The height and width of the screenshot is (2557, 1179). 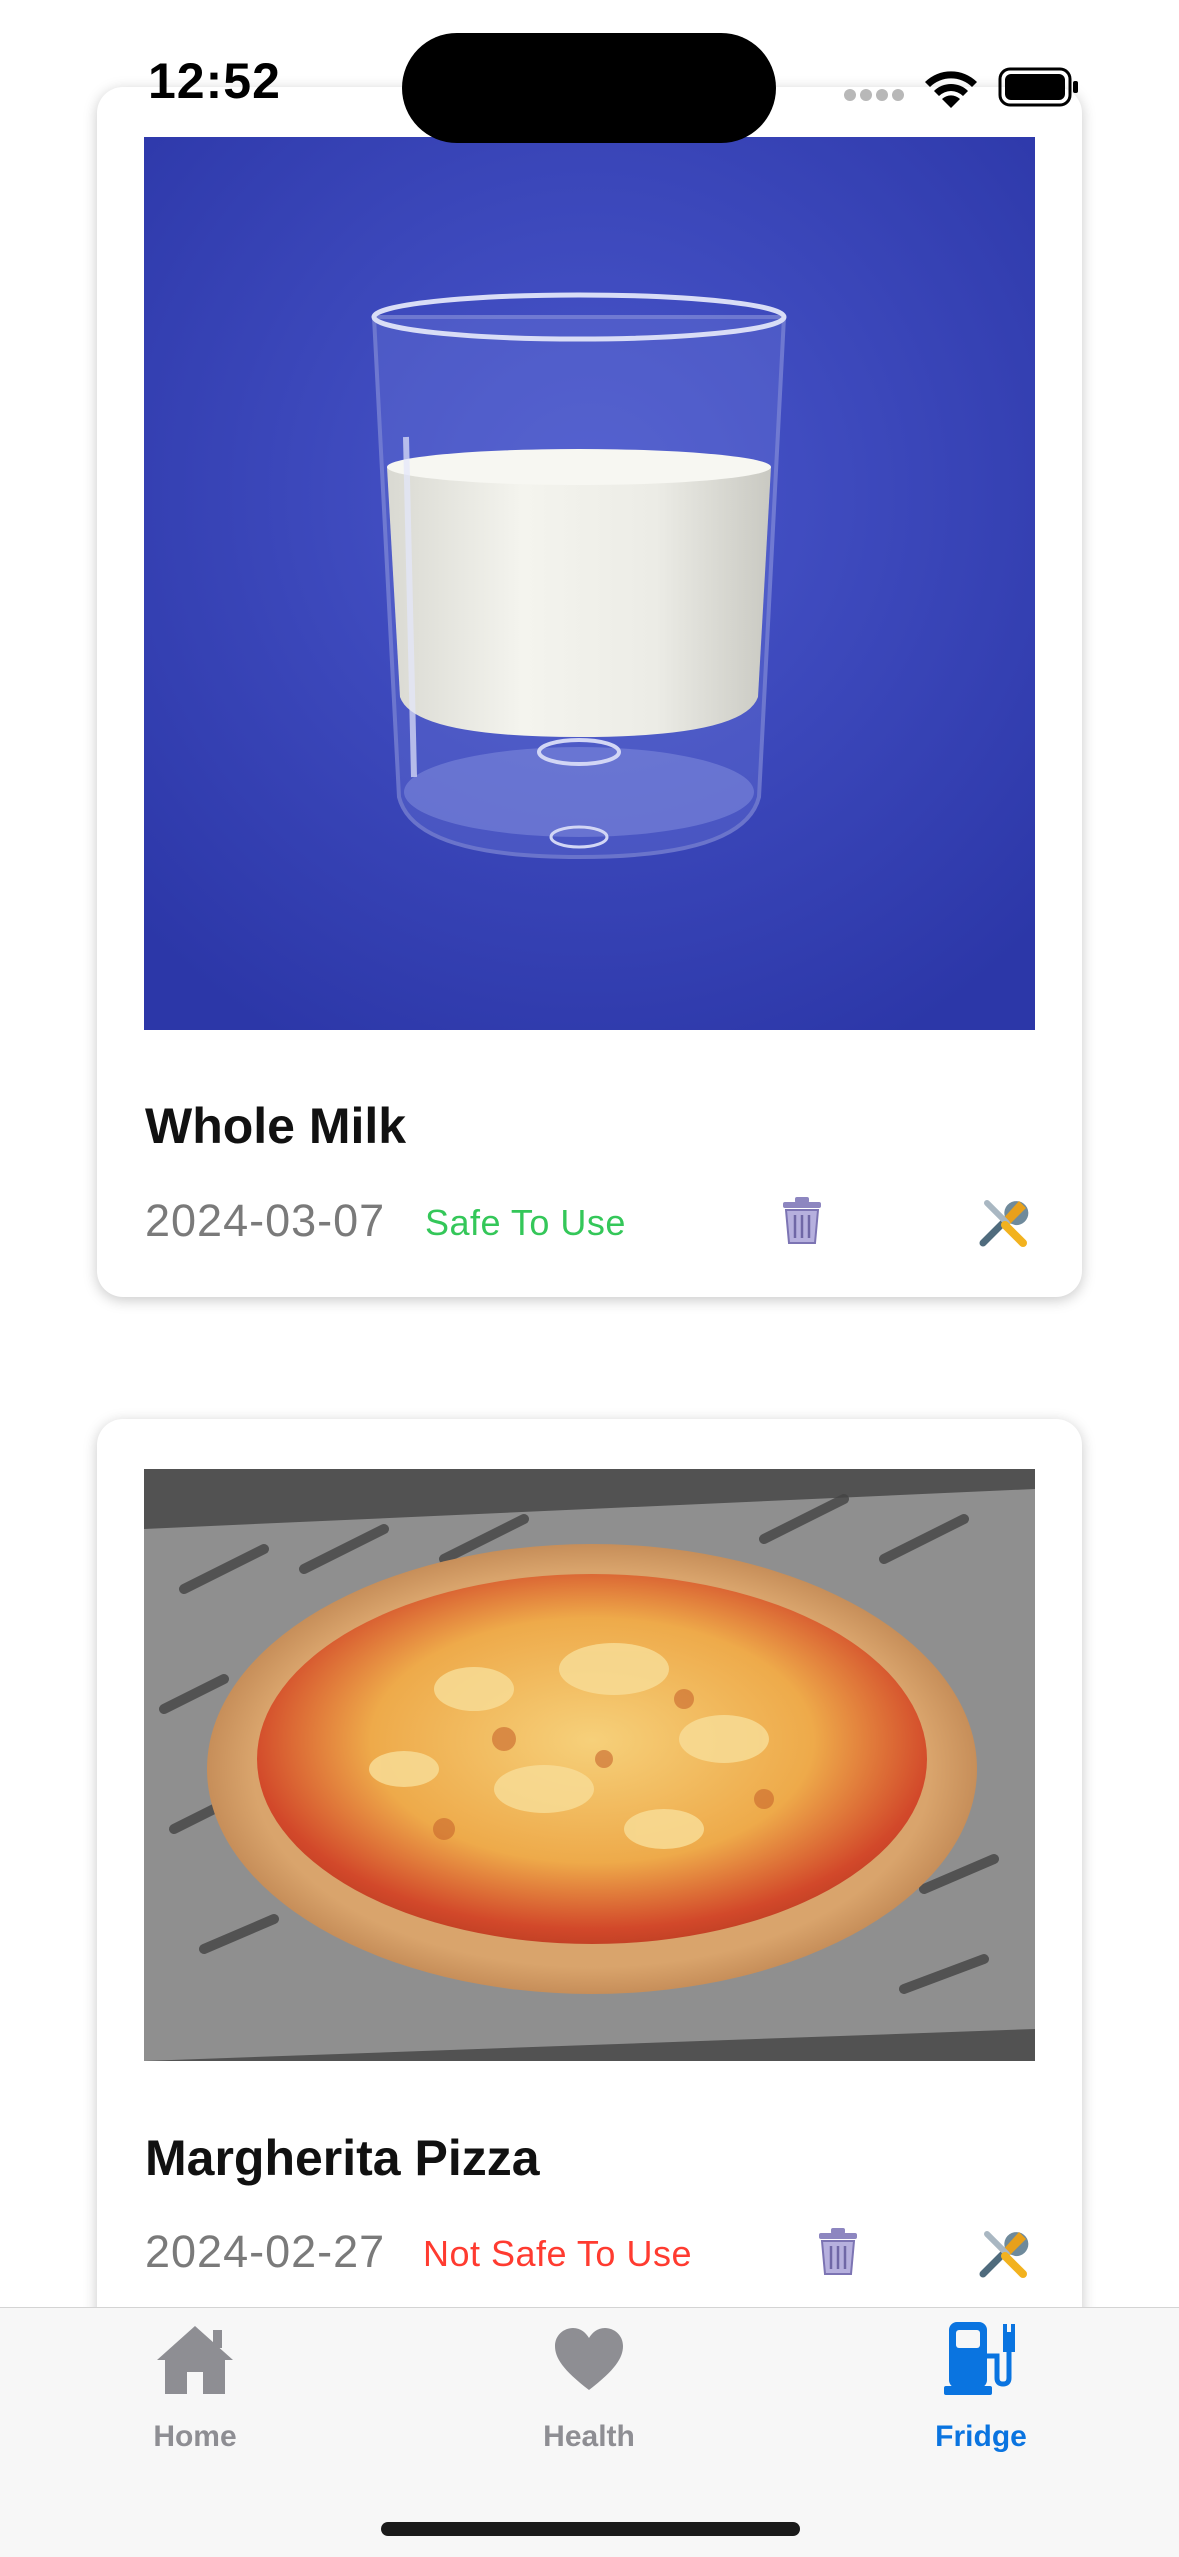 What do you see at coordinates (589, 2359) in the screenshot?
I see `heart-icon` at bounding box center [589, 2359].